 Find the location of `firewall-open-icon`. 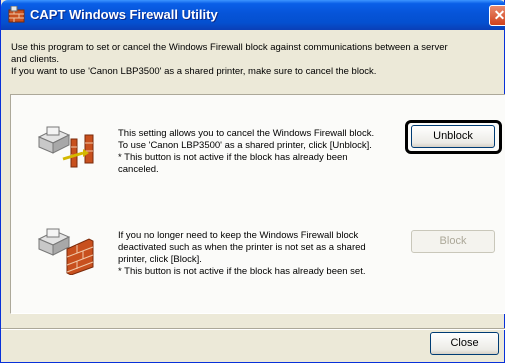

firewall-open-icon is located at coordinates (65, 147).